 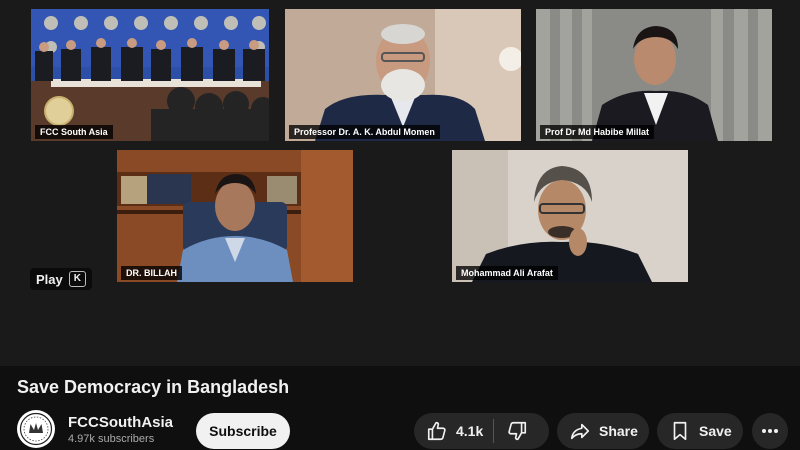 I want to click on participant-name-tag: Prof Dr Md Habibe Millat, so click(x=597, y=132).